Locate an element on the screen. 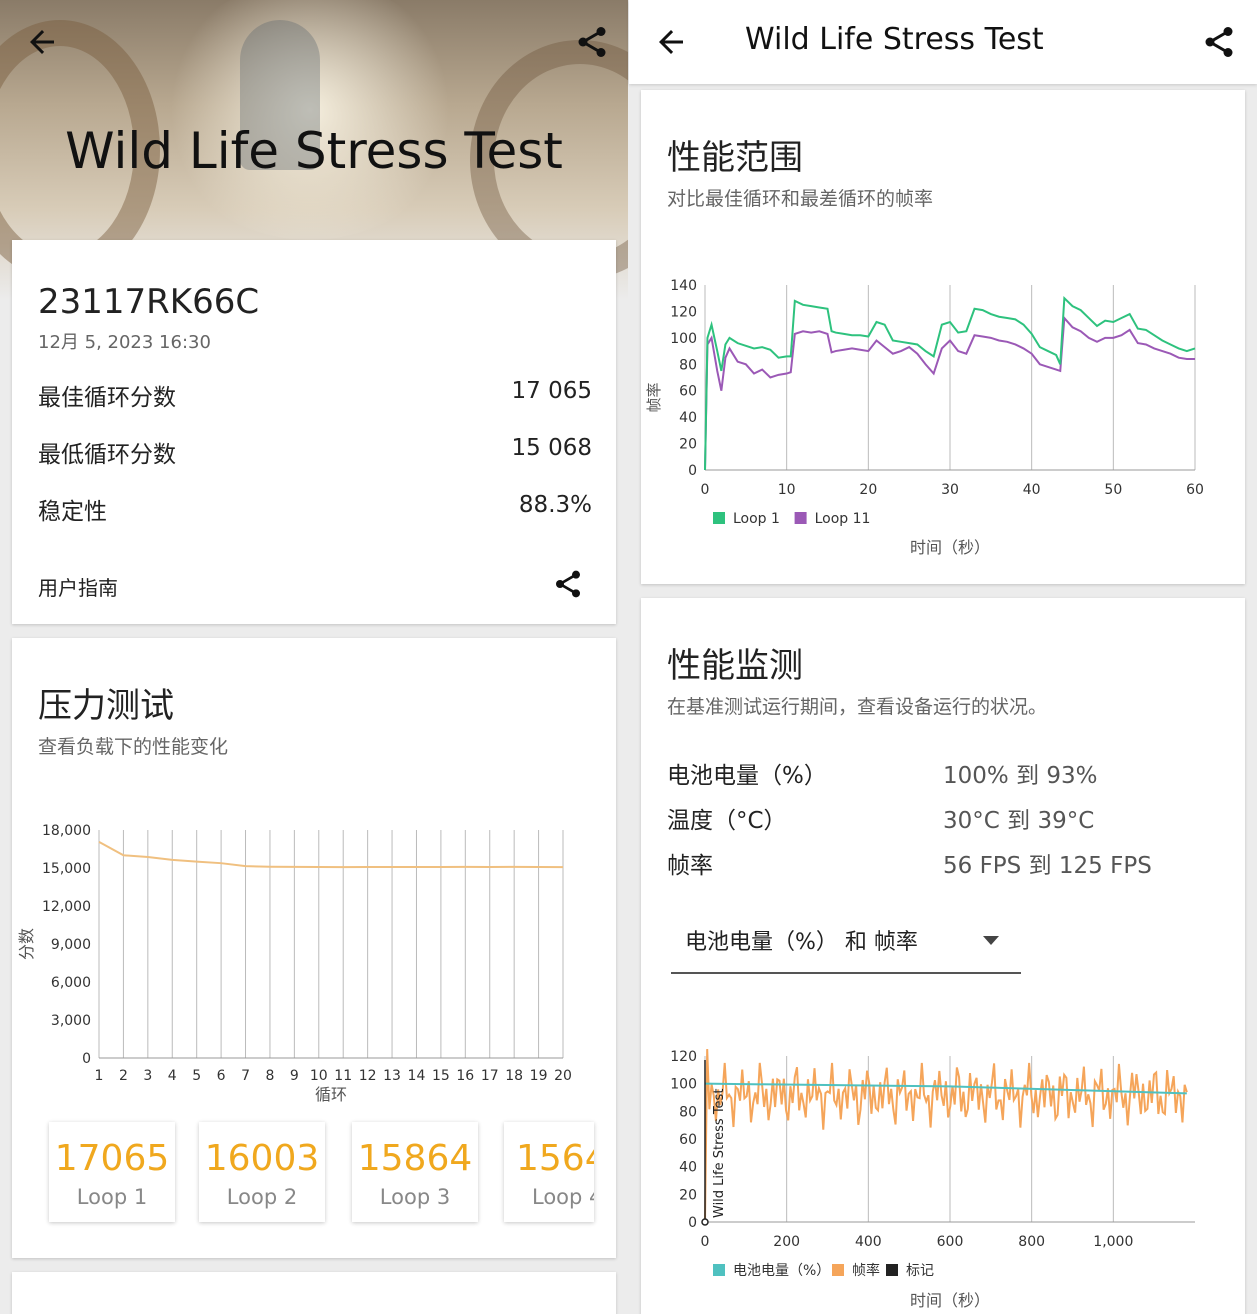 Image resolution: width=1257 pixels, height=1314 pixels. y-tick-label: 60 is located at coordinates (688, 1140).